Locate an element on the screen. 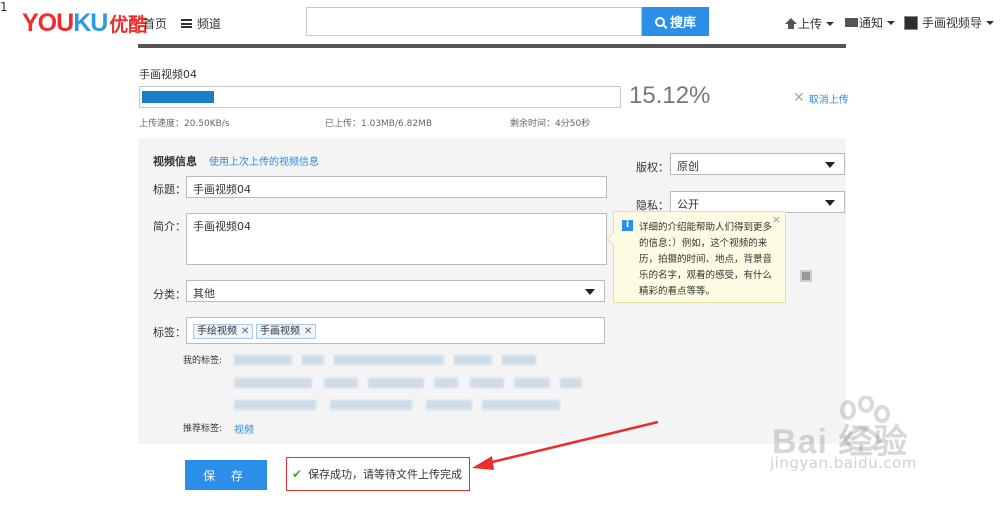 This screenshot has width=1000, height=505. nav-channel-menu: 频道 is located at coordinates (201, 23).